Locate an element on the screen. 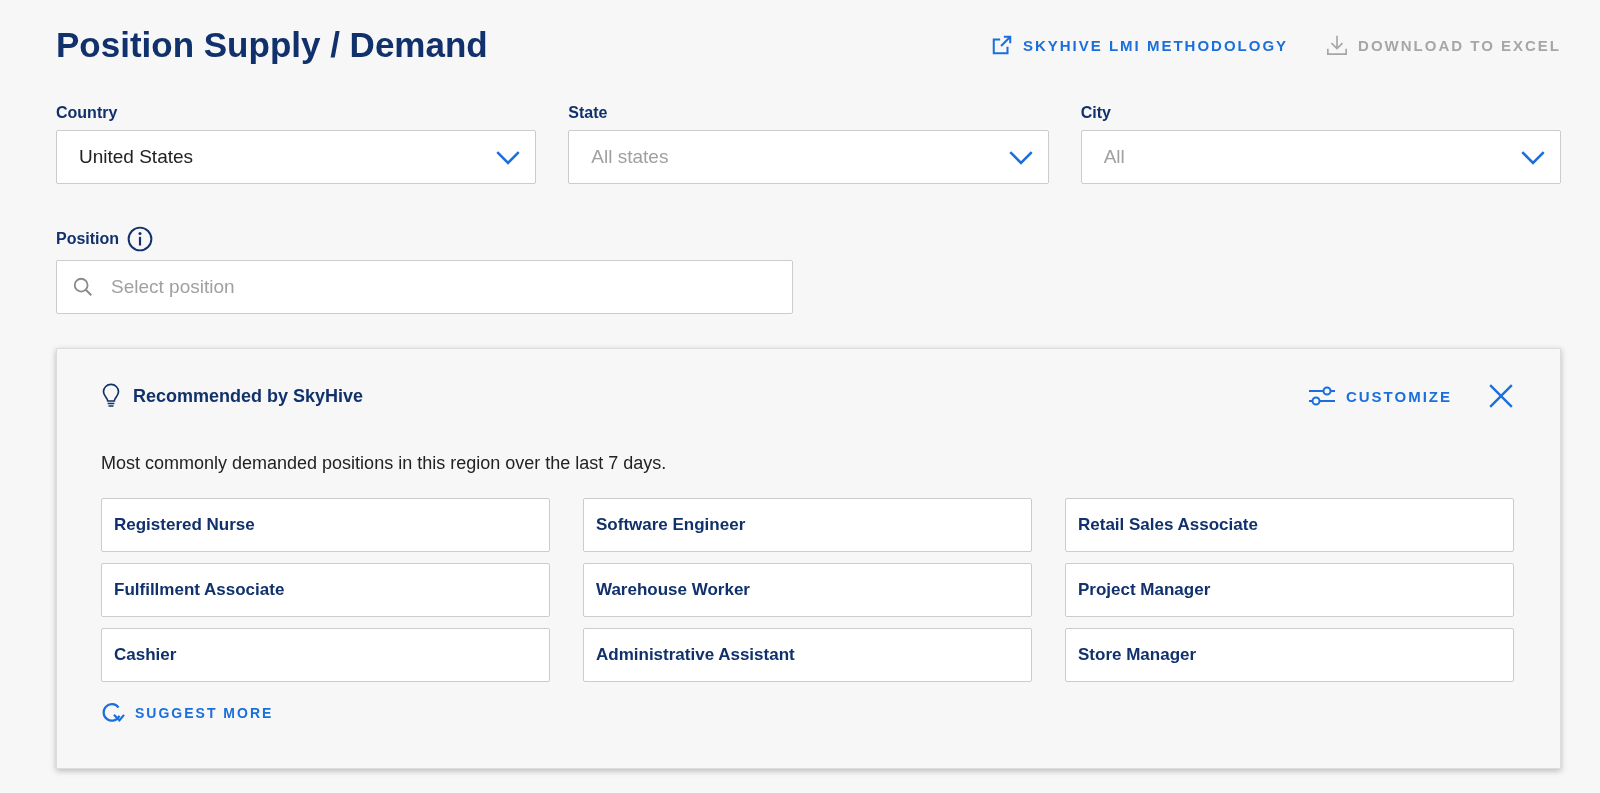  search-icon is located at coordinates (83, 287).